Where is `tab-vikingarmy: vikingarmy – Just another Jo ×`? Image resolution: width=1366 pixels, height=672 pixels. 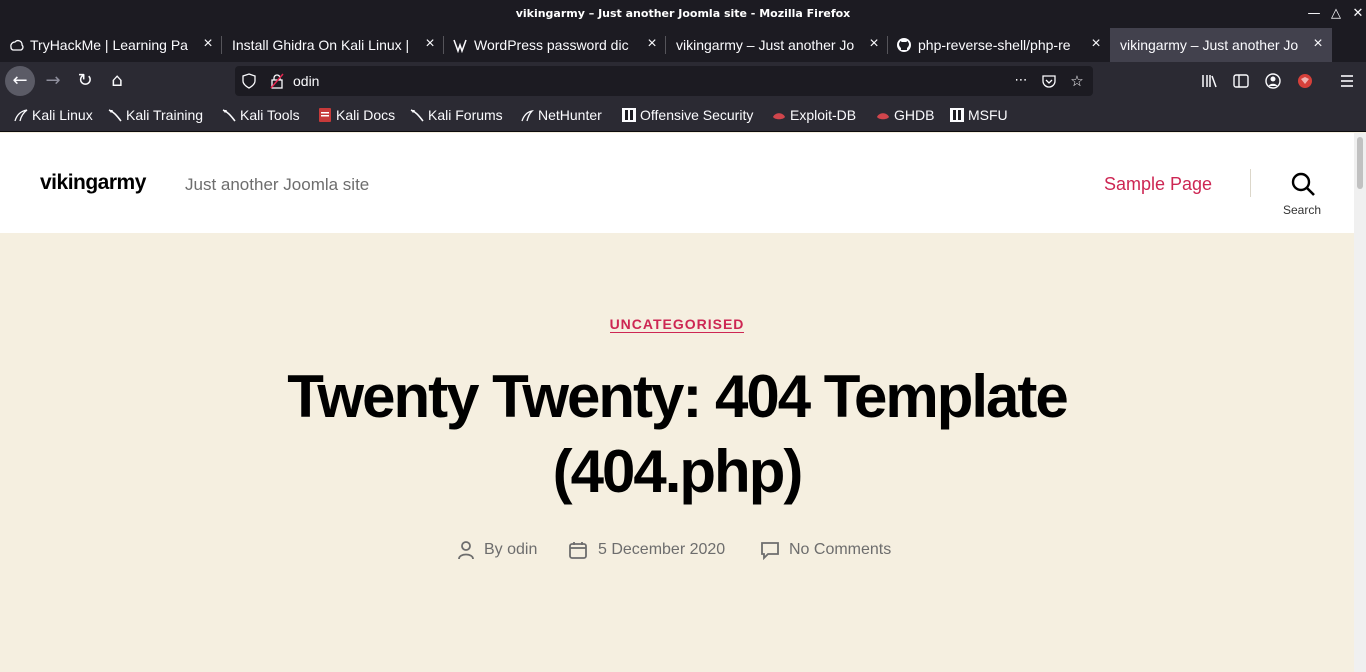 tab-vikingarmy: vikingarmy – Just another Jo × is located at coordinates (777, 45).